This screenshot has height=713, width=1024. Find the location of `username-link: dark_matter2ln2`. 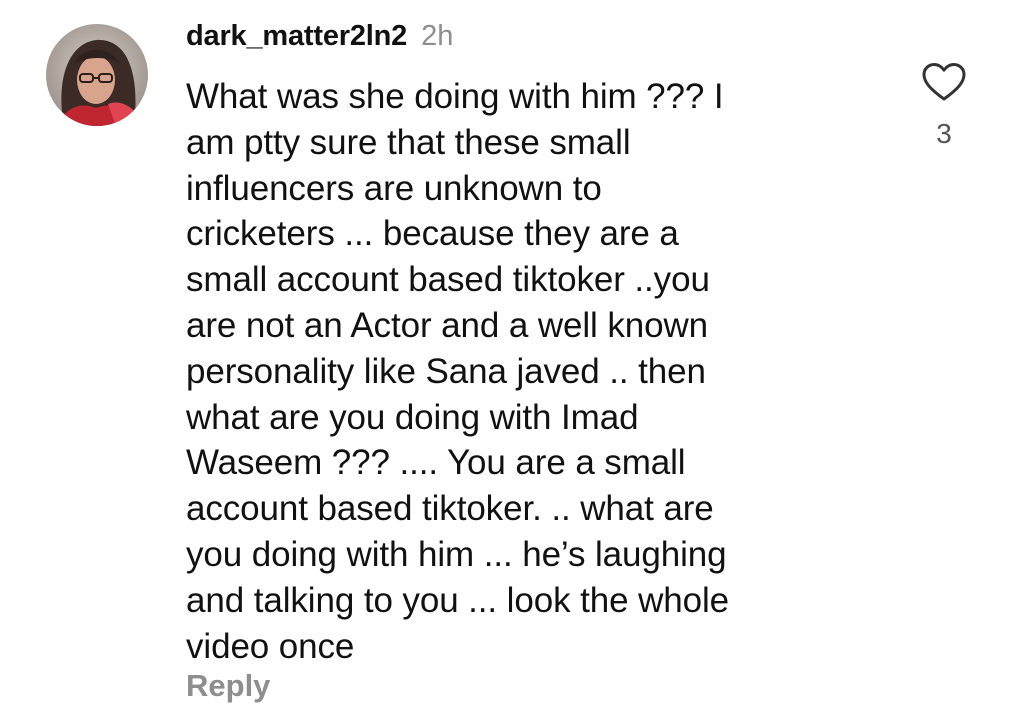

username-link: dark_matter2ln2 is located at coordinates (296, 36).